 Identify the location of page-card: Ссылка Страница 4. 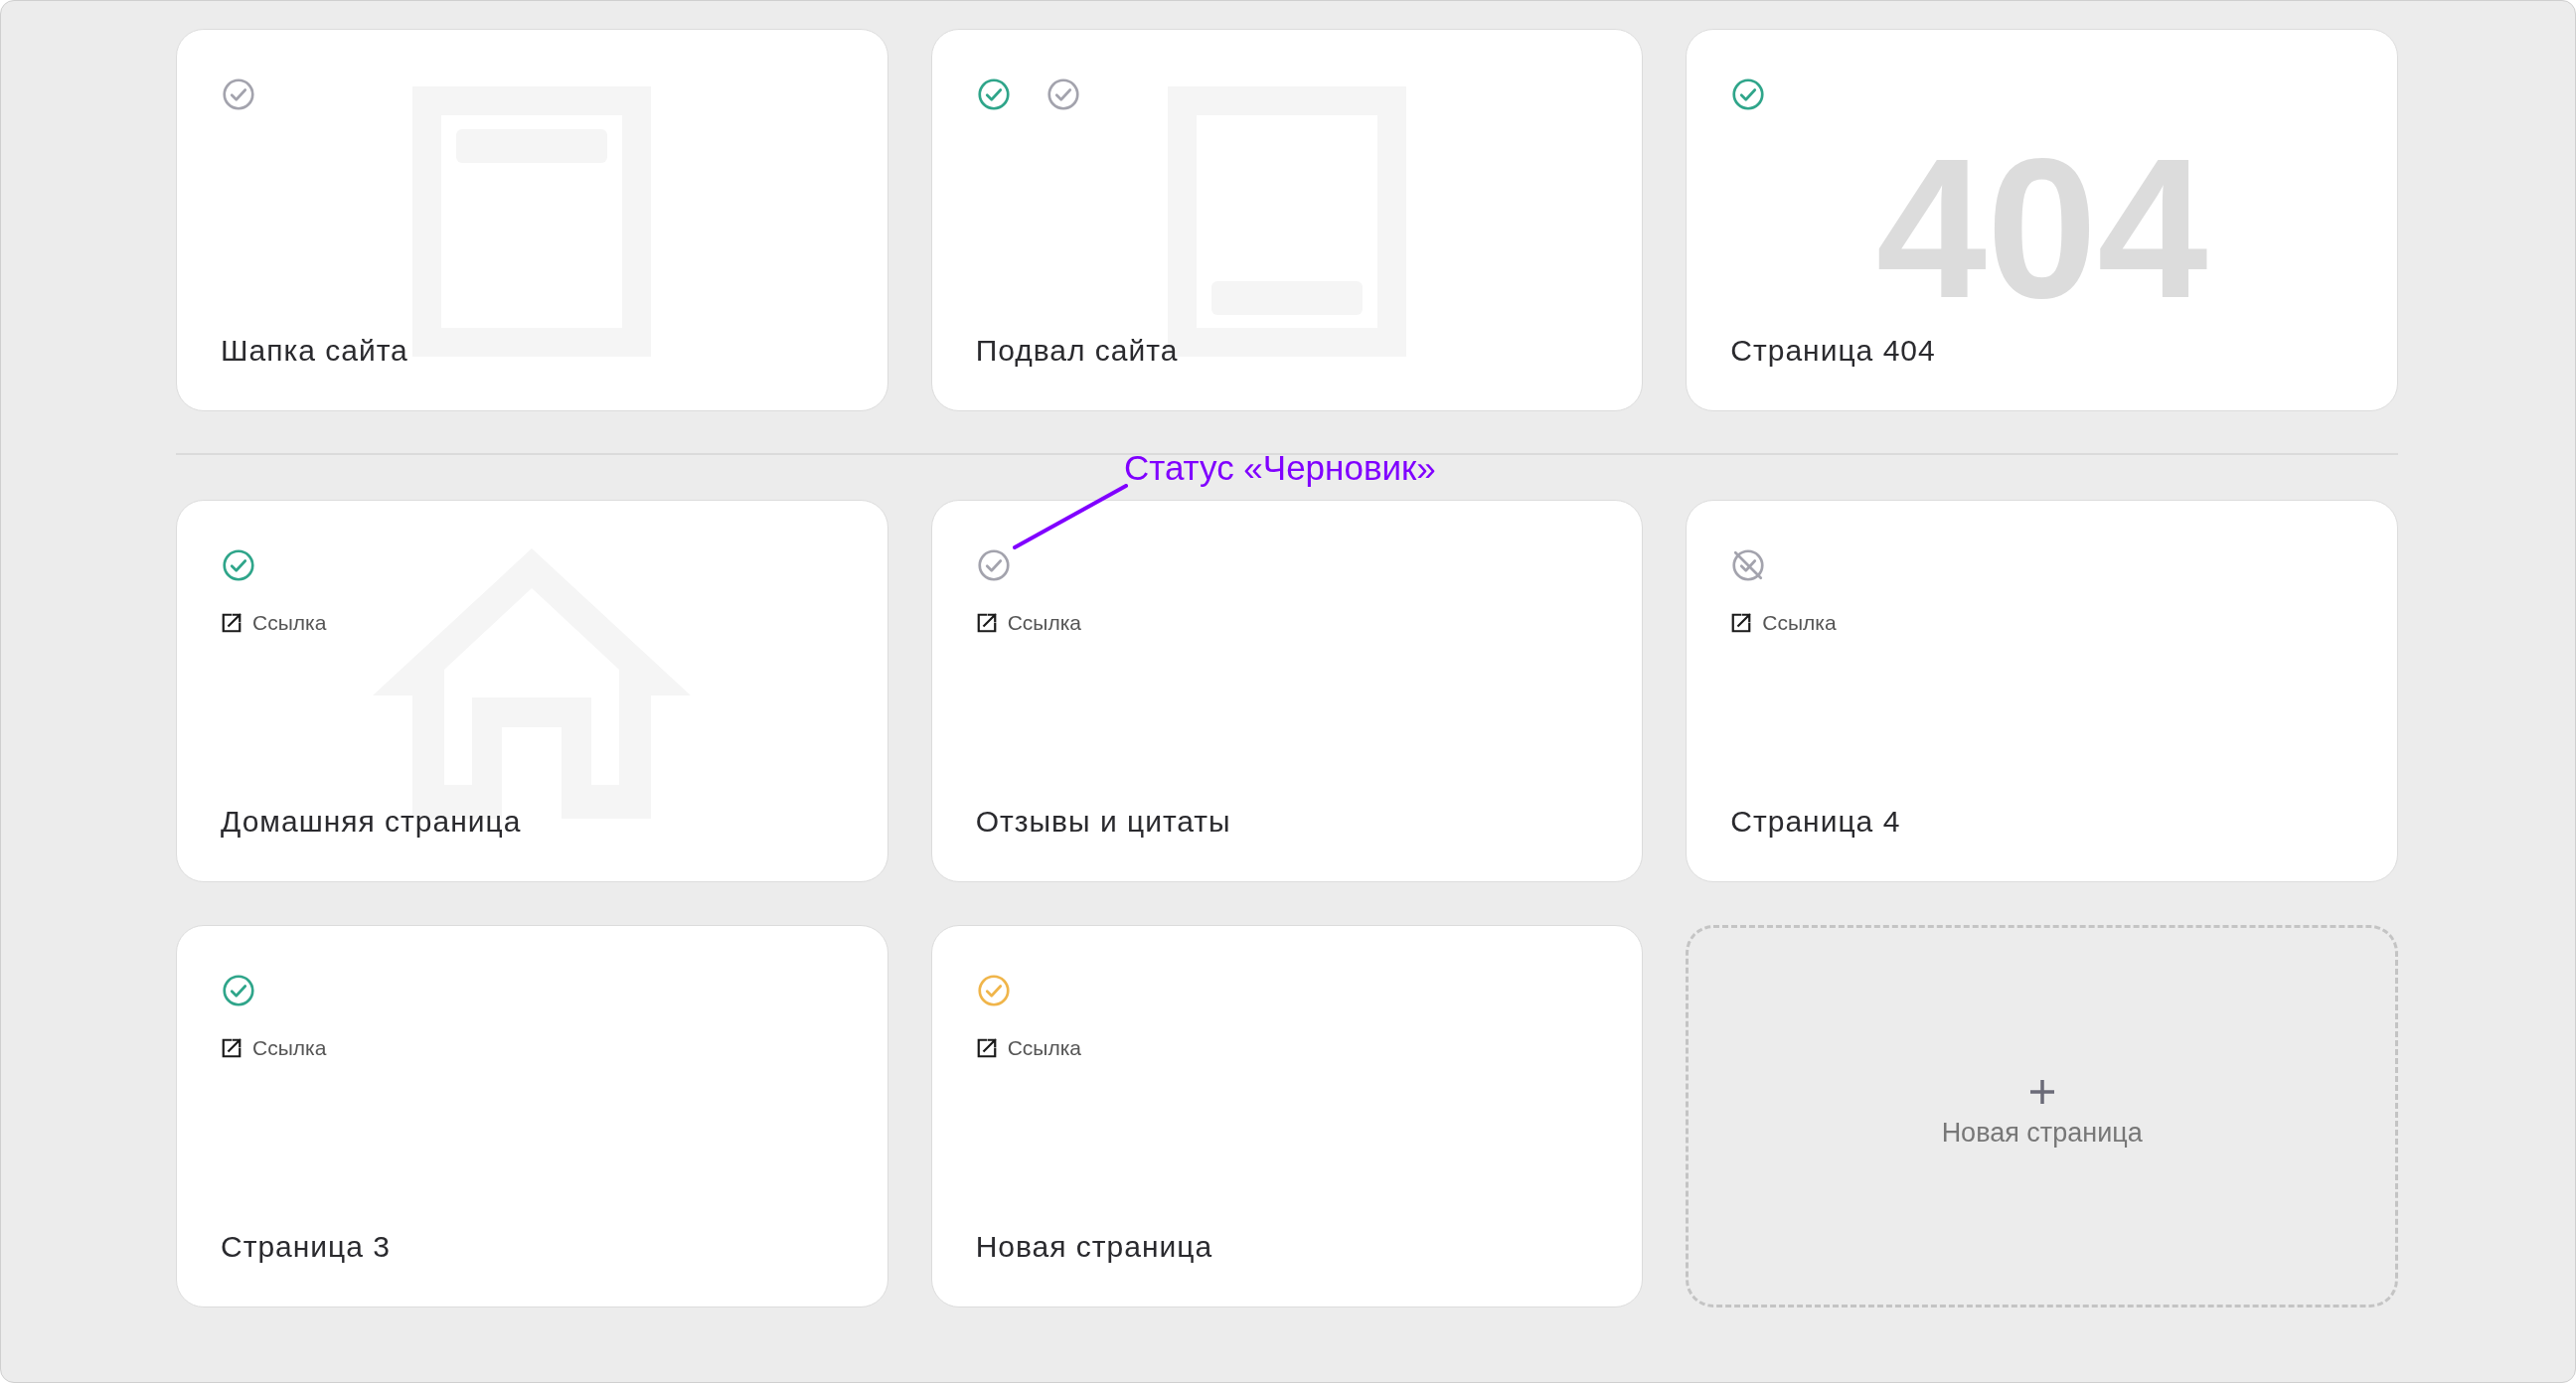
(2042, 691).